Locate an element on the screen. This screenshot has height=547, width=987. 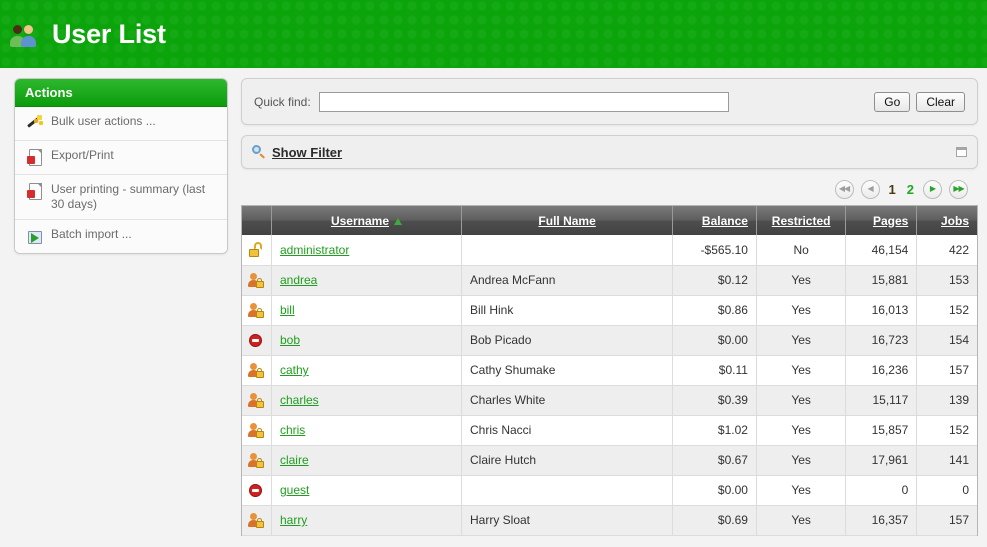
column-header-username-label: Username is located at coordinates (360, 221).